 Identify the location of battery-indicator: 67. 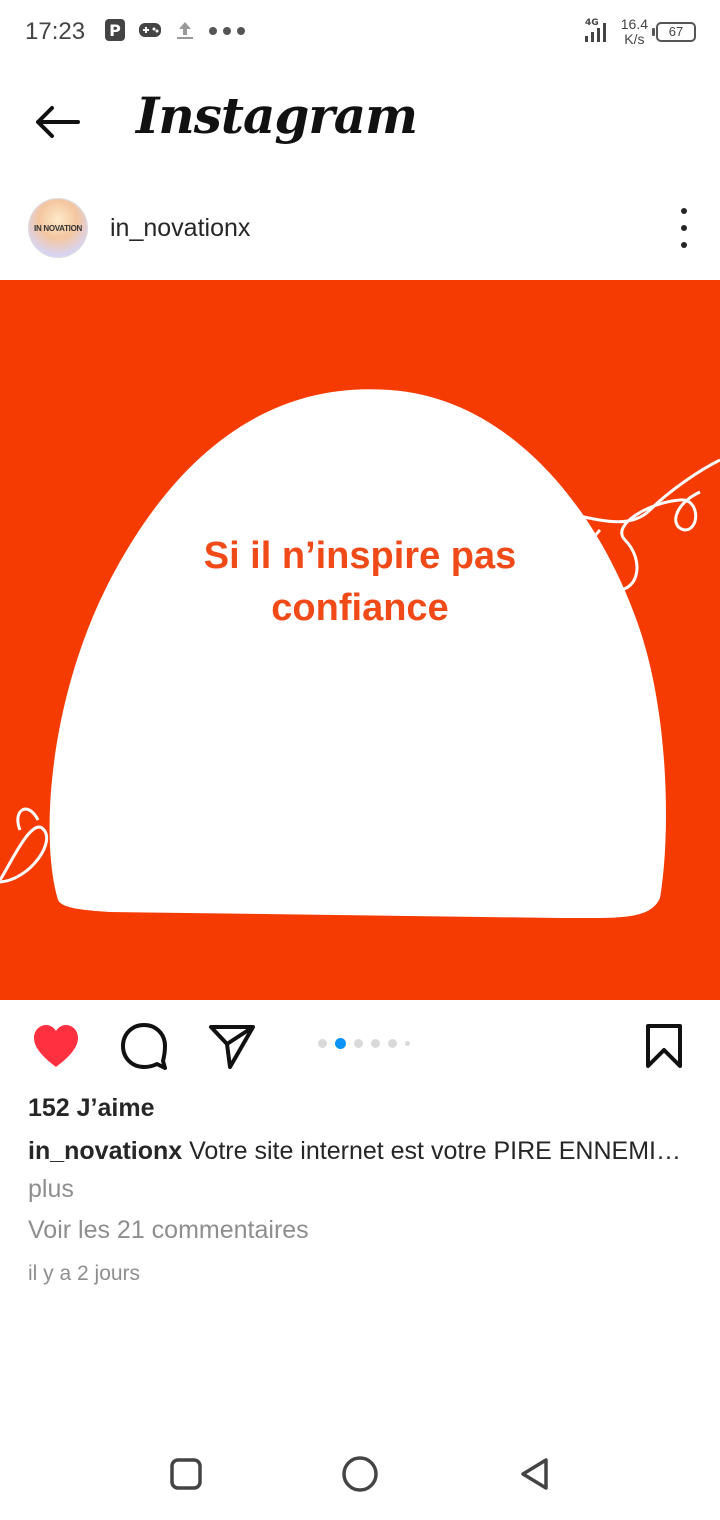
(674, 32).